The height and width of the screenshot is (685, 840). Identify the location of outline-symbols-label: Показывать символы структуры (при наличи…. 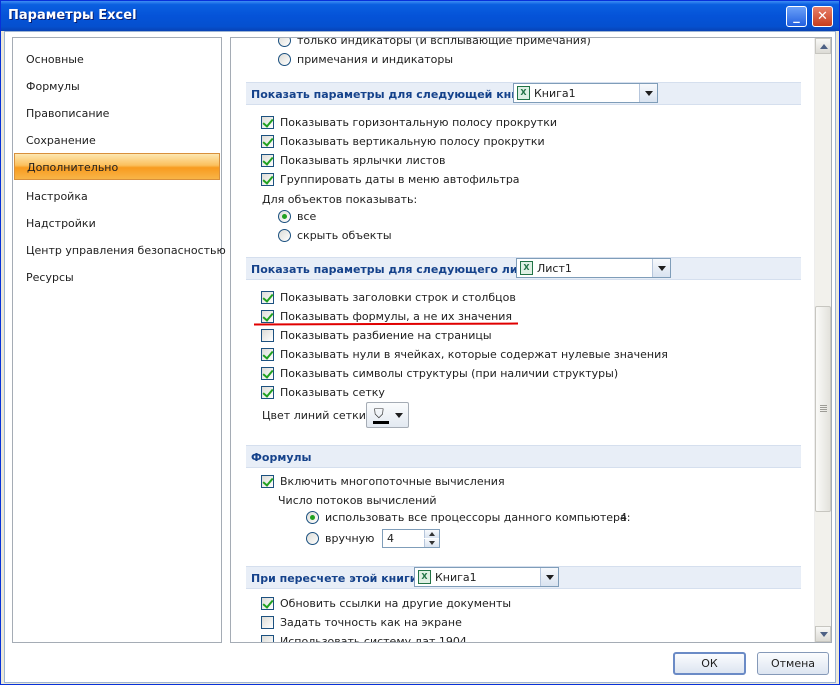
(449, 373).